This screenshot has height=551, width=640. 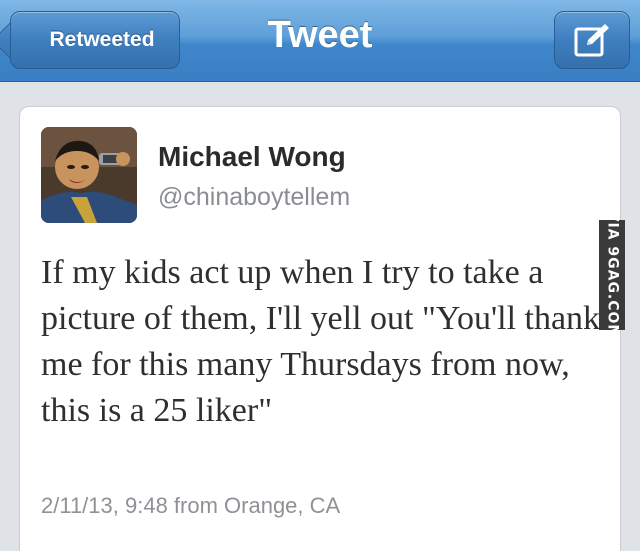 I want to click on compose-icon, so click(x=591, y=40).